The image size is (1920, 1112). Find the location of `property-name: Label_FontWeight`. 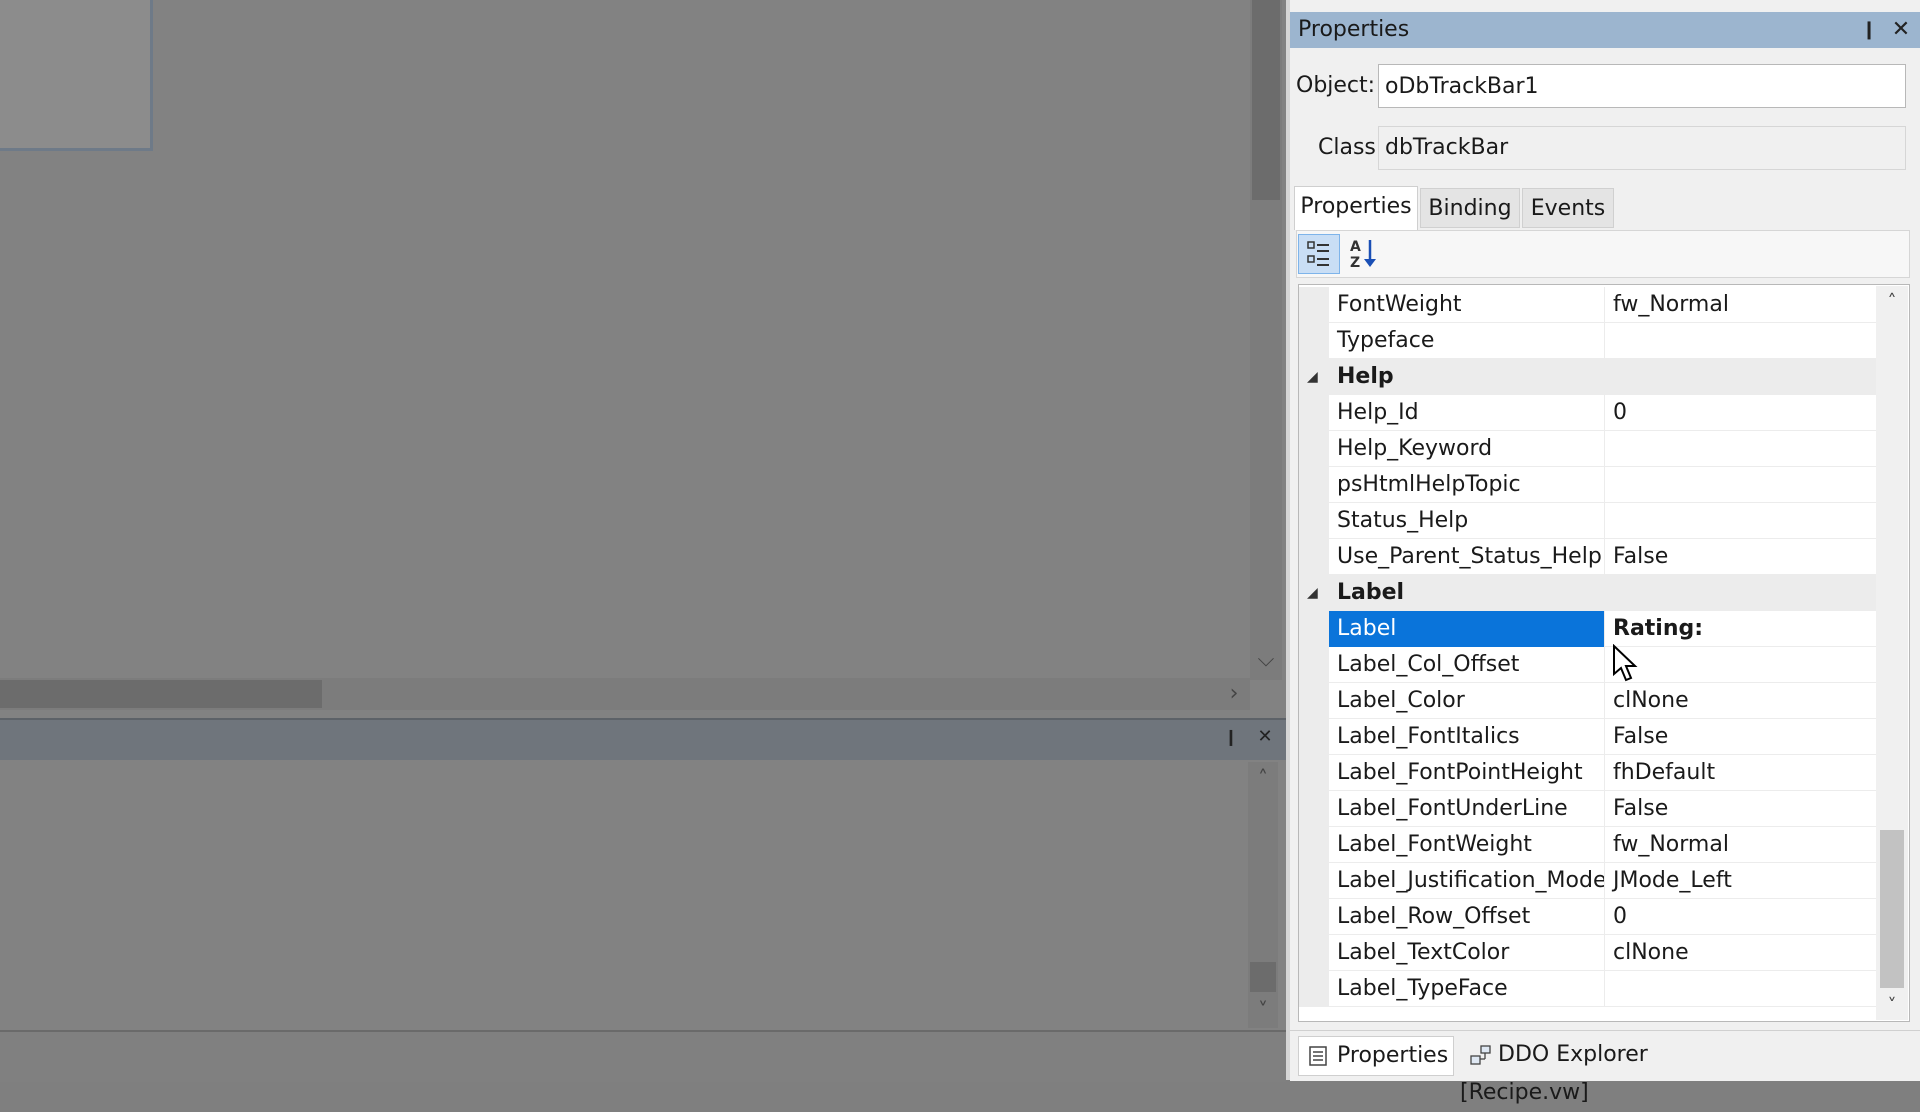

property-name: Label_FontWeight is located at coordinates (1467, 845).